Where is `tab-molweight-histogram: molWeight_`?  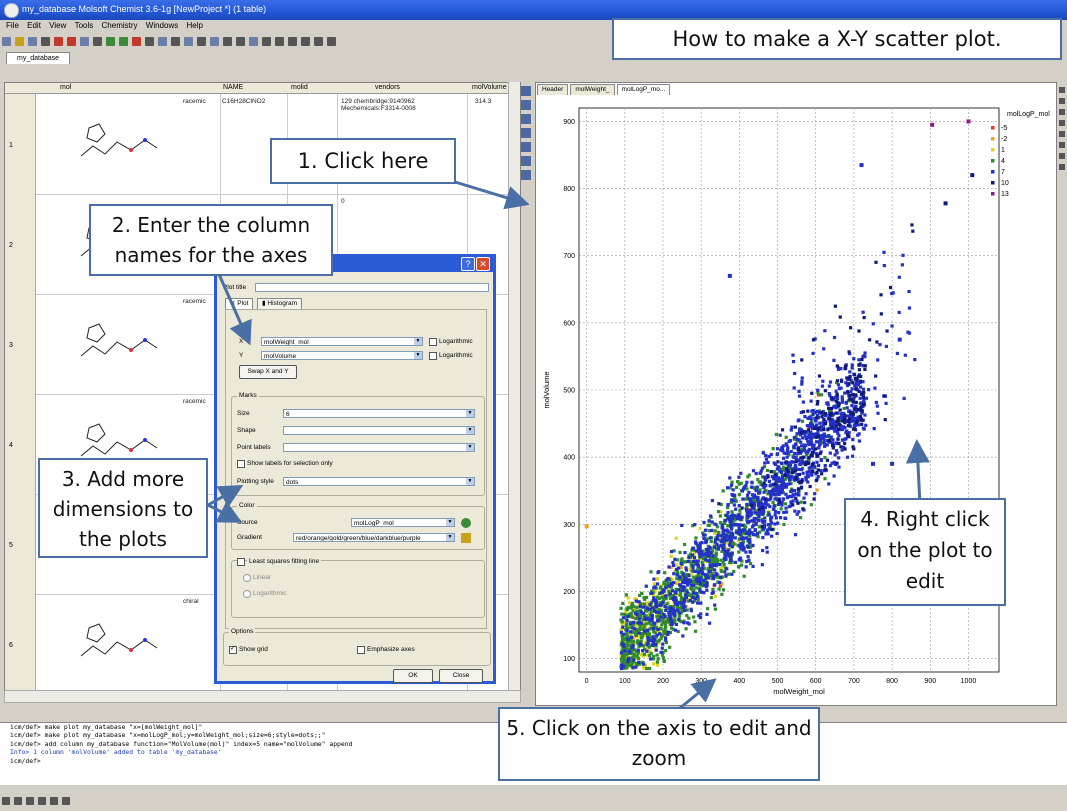
tab-molweight-histogram: molWeight_ is located at coordinates (592, 89).